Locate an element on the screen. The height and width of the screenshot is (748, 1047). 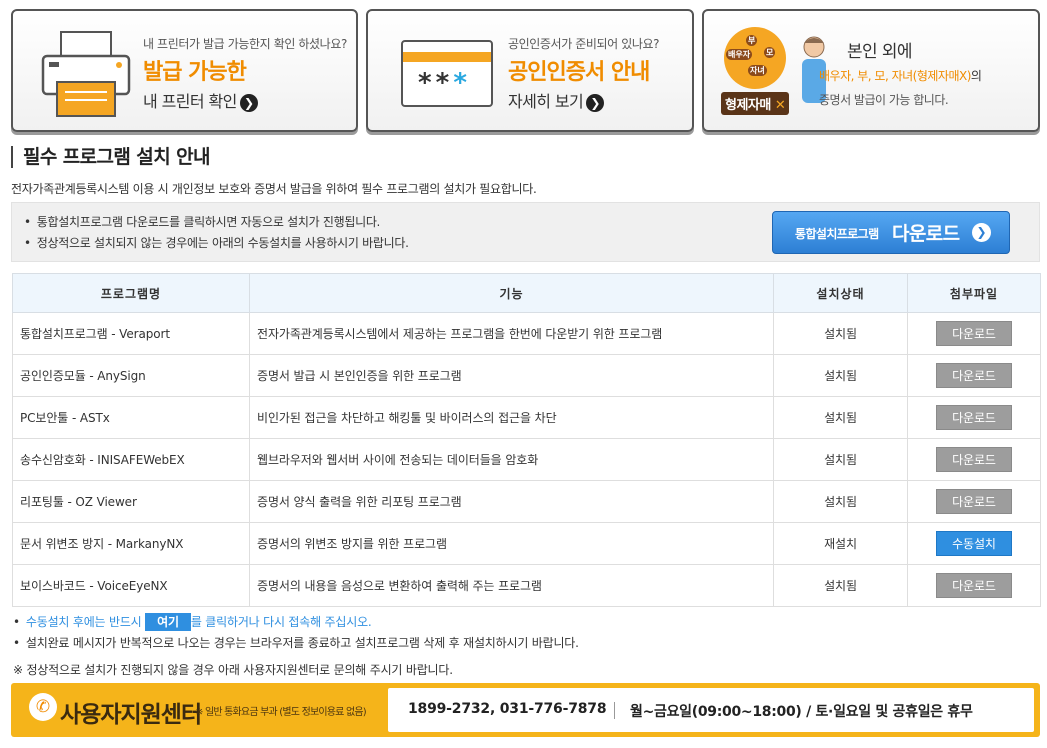
download-button-small-label: 통합설치프로그램 is located at coordinates (837, 234).